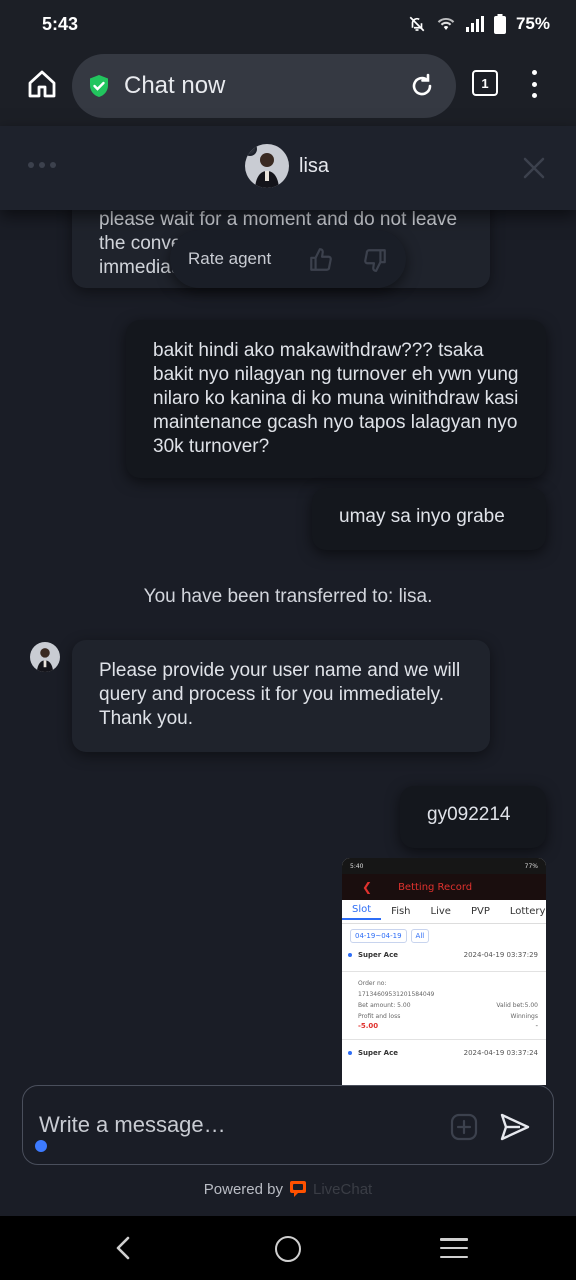 This screenshot has width=576, height=1280. Describe the element at coordinates (444, 936) in the screenshot. I see `attachment-filters: 04-19~04-19 All` at that location.